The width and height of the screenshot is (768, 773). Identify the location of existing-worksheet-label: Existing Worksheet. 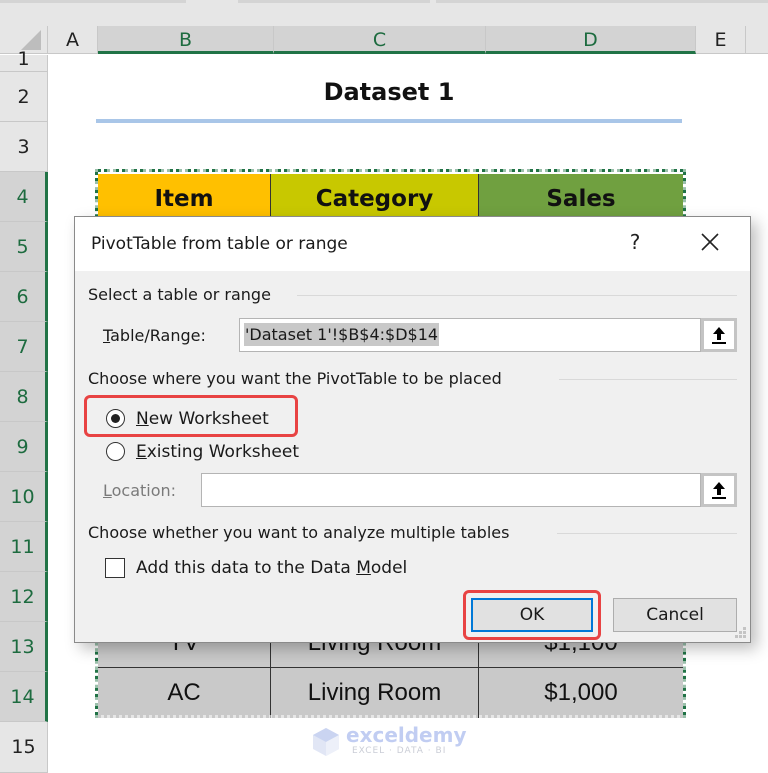
(217, 452).